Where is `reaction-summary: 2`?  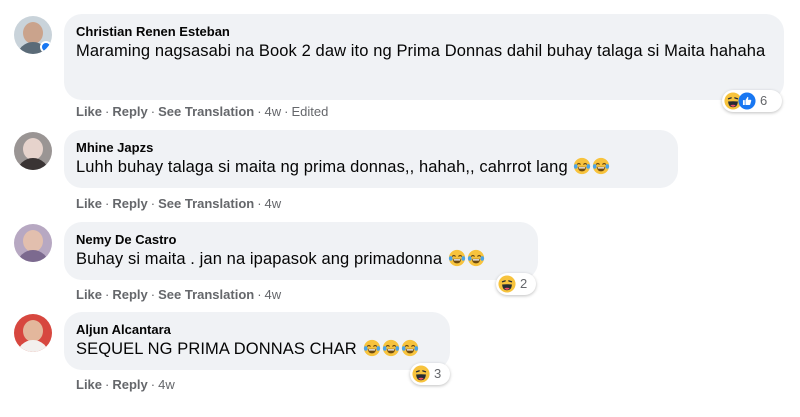 reaction-summary: 2 is located at coordinates (516, 284).